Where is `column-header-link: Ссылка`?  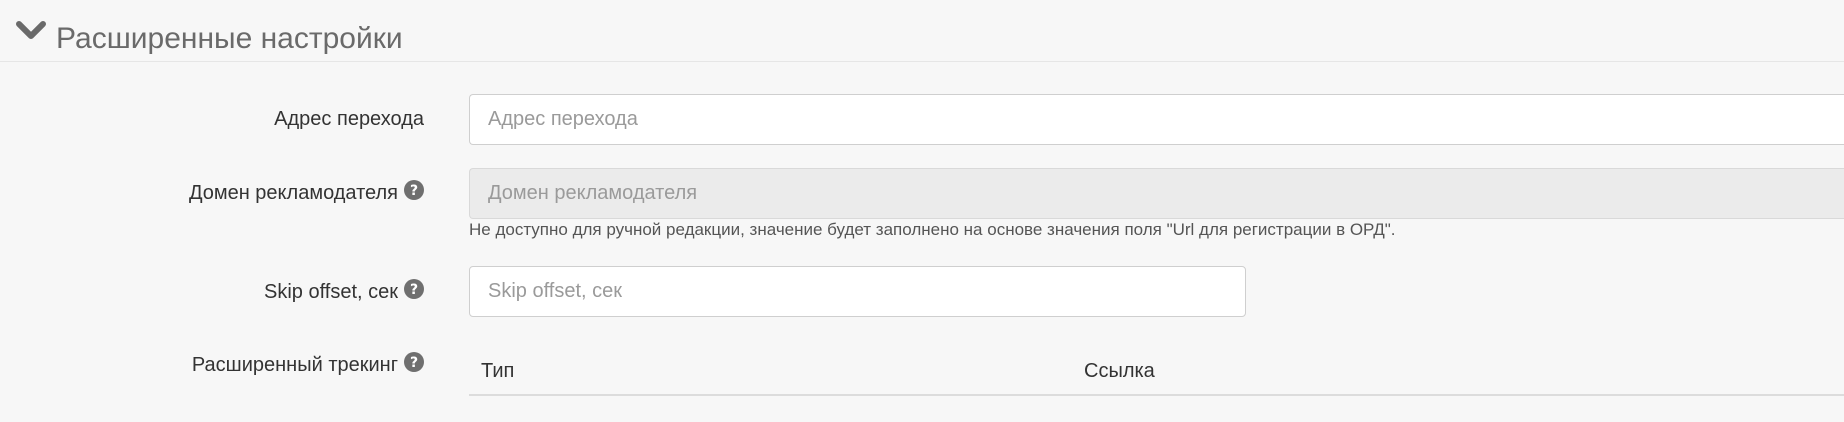 column-header-link: Ссылка is located at coordinates (1119, 371).